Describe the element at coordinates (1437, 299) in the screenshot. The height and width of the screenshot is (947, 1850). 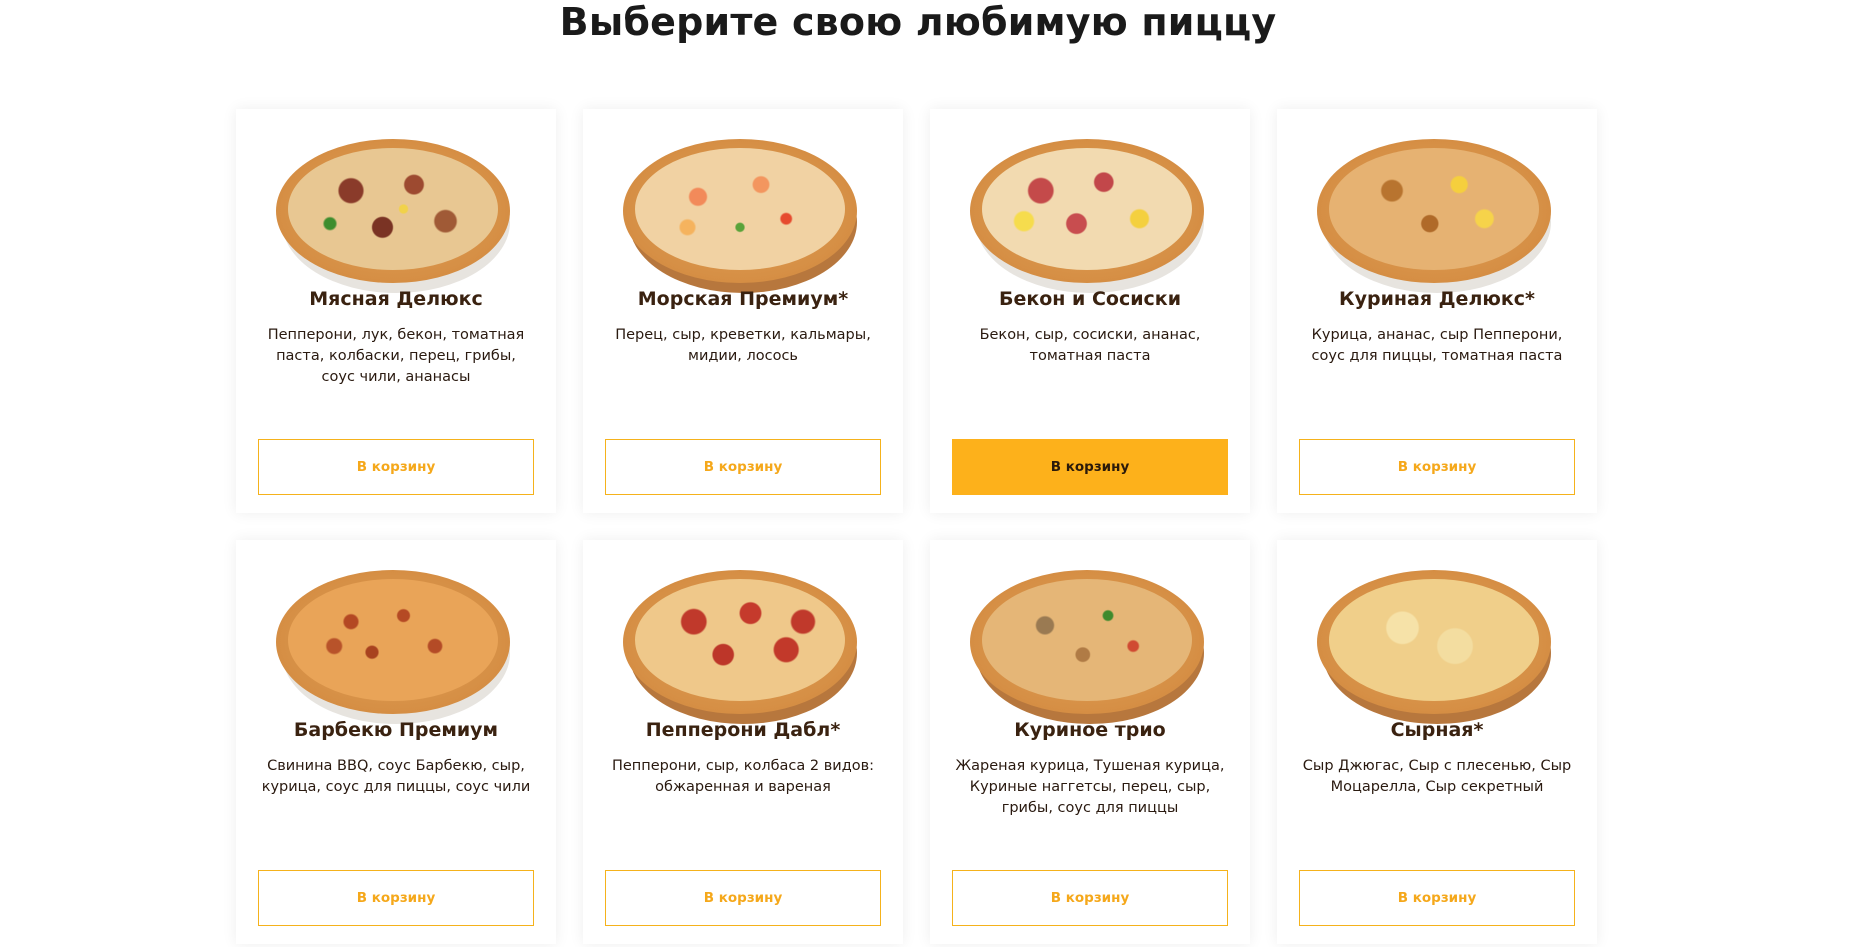
I see `pizza-name: Куриная Делюкс*` at that location.